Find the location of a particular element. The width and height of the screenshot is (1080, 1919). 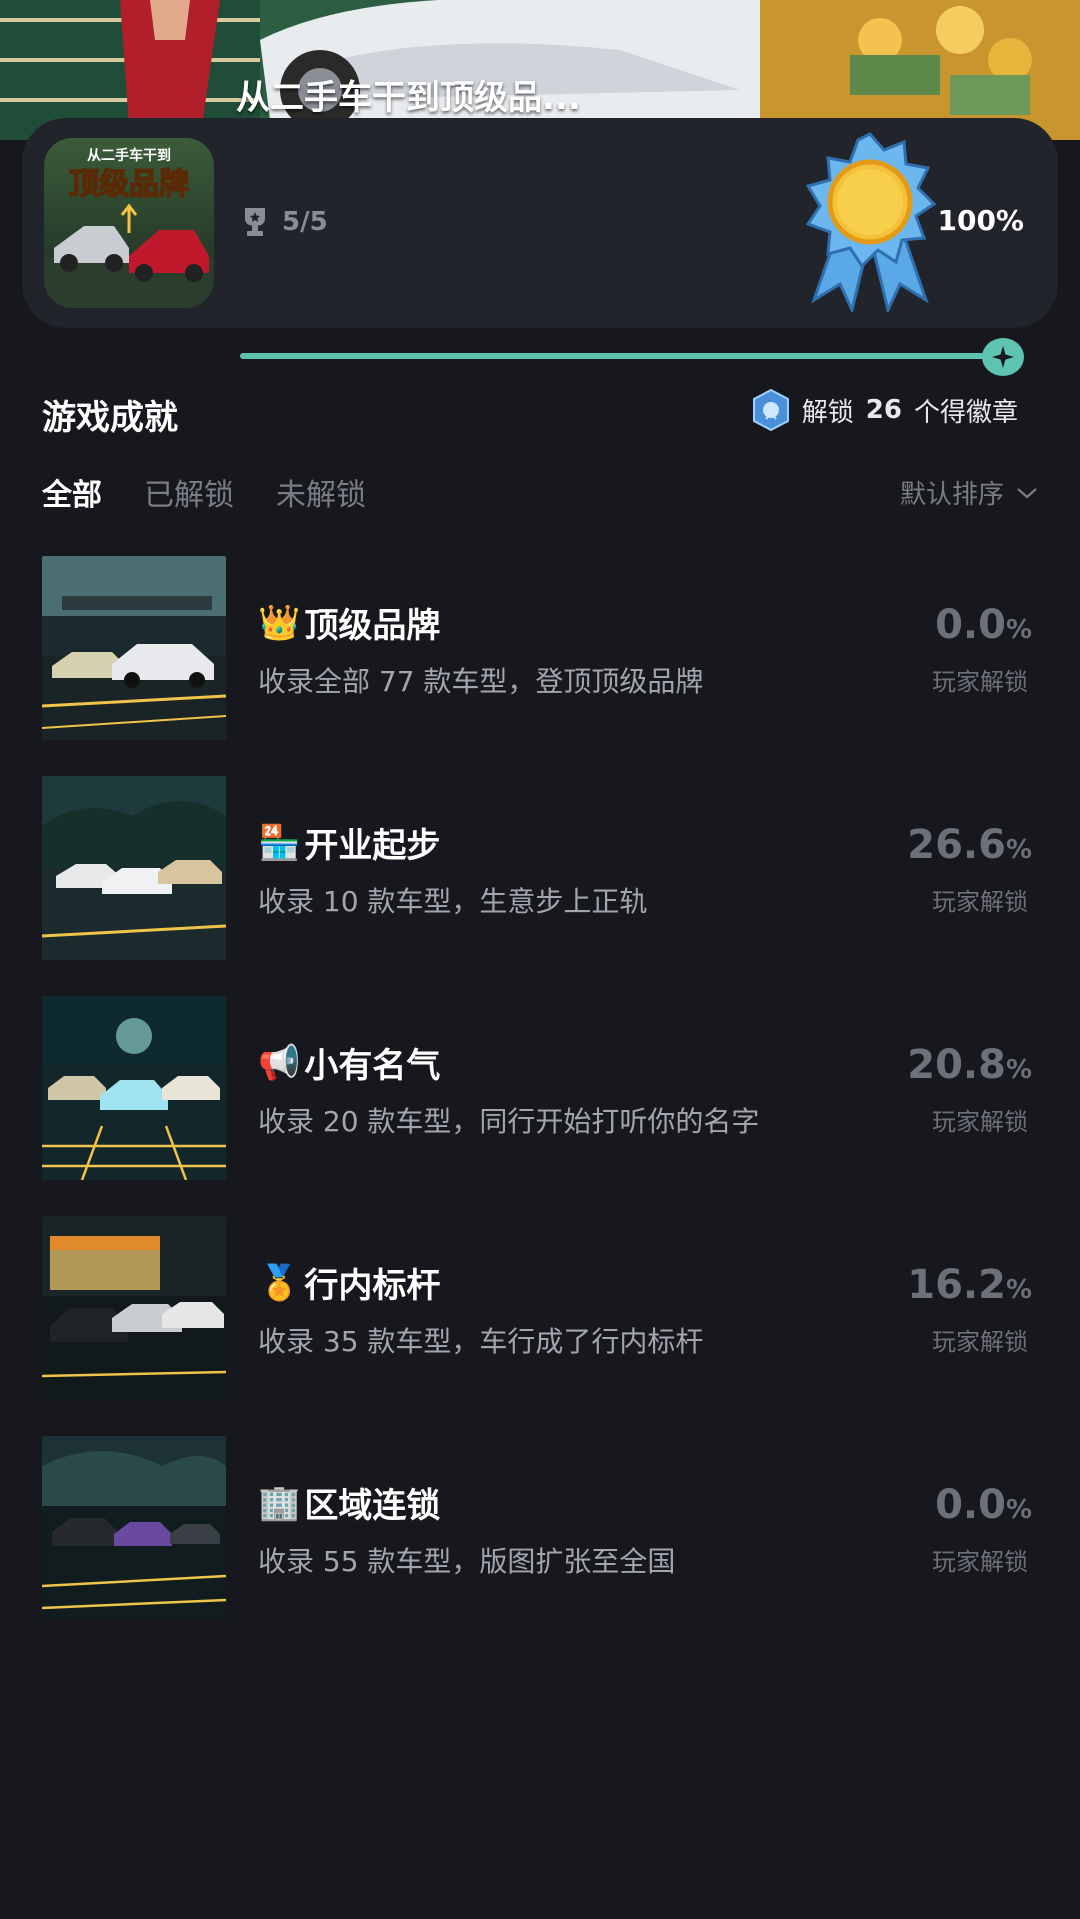

crown-icon: 👑 is located at coordinates (279, 622).